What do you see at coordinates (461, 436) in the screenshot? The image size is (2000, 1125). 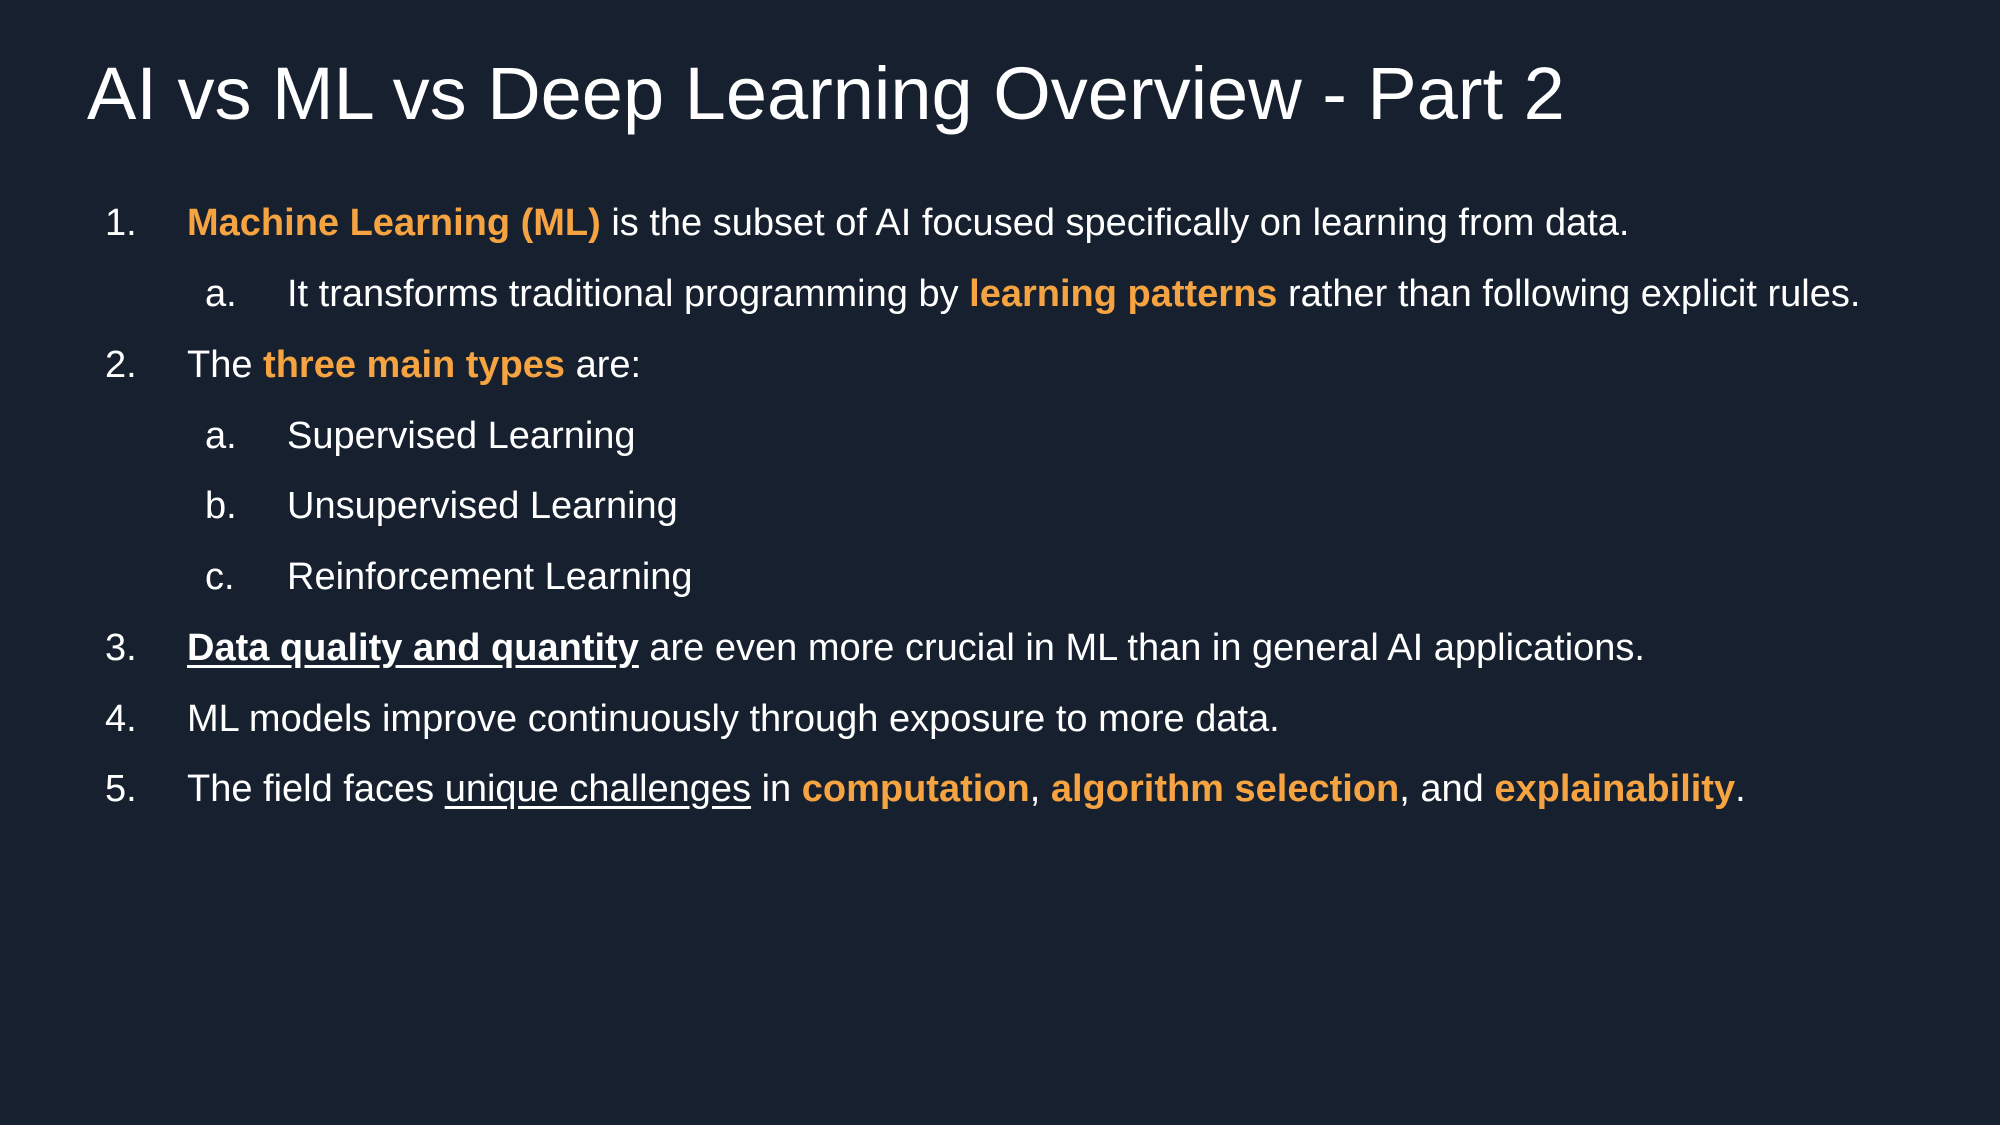 I see `list-item-text: Supervised Learning` at bounding box center [461, 436].